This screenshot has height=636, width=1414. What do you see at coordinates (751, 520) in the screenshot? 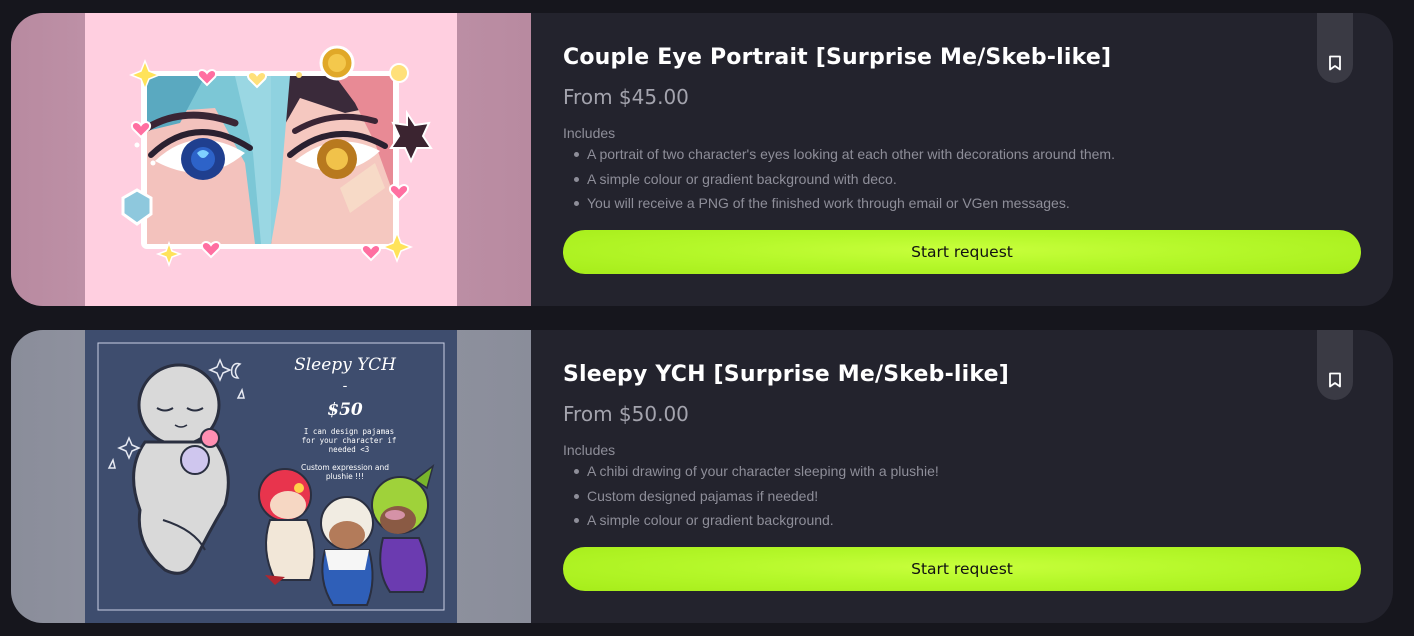
I see `includes-item: A simple colour or gradient background.` at bounding box center [751, 520].